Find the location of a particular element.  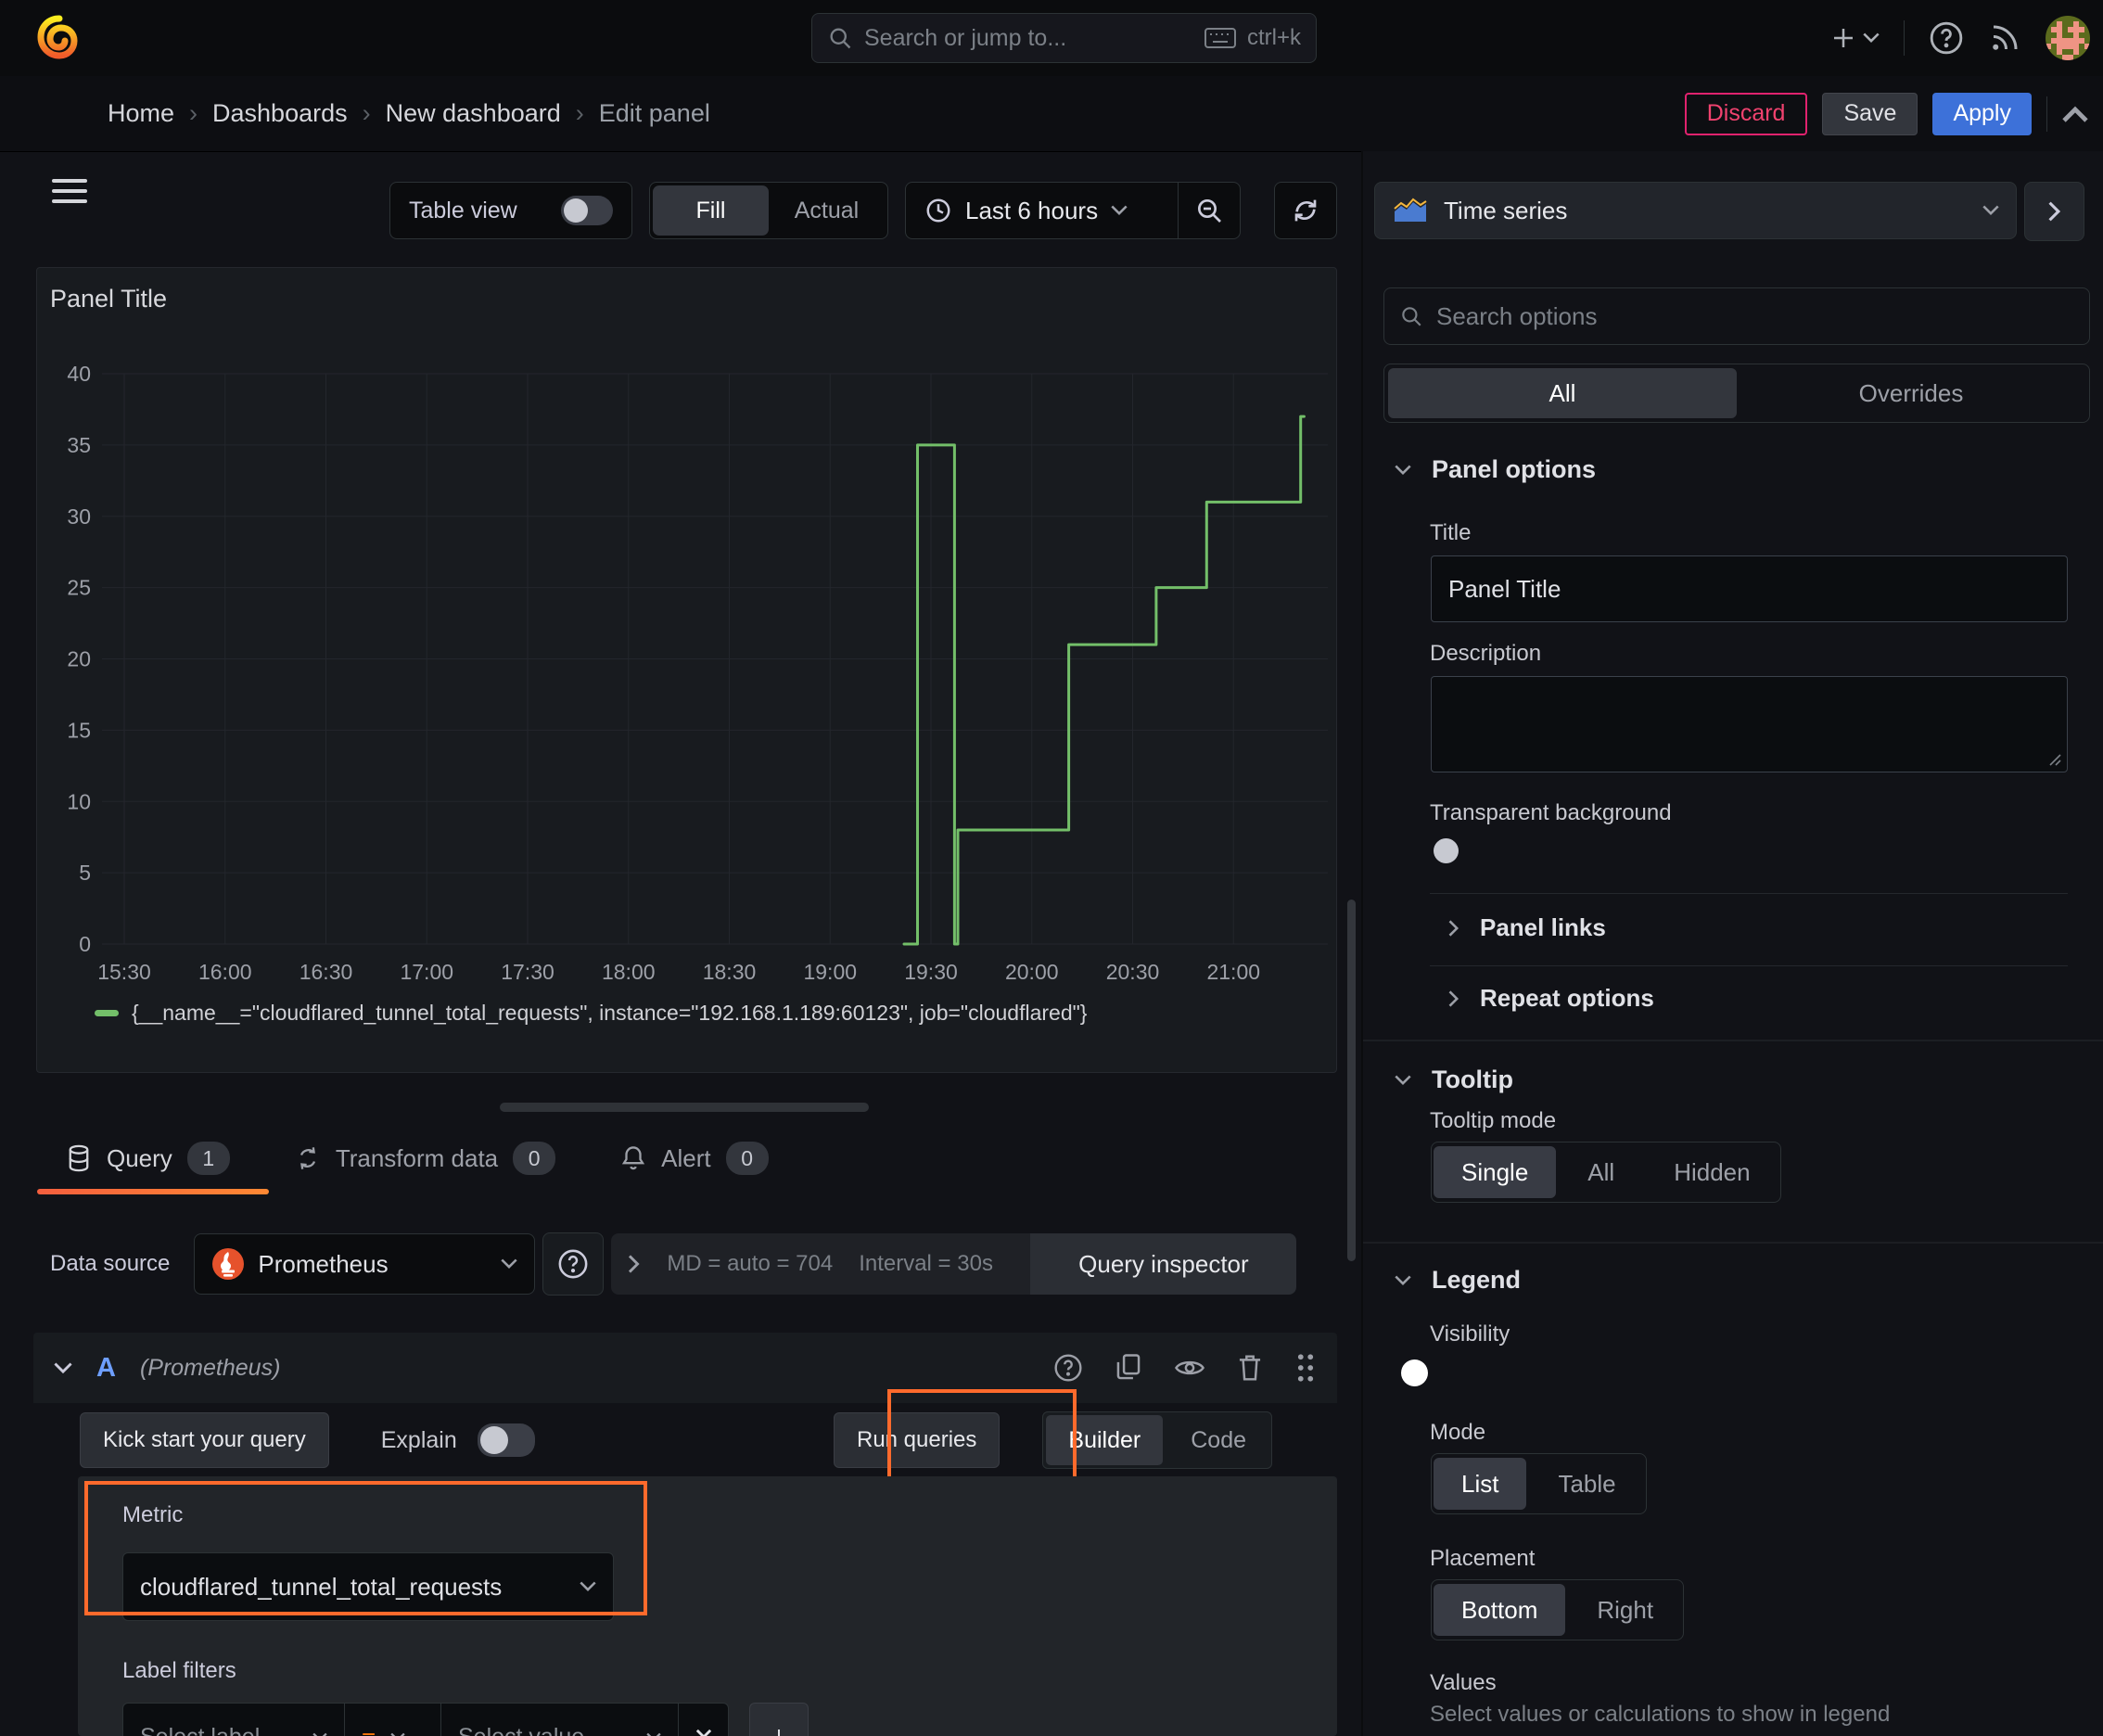

global-search-input: Search or jump to... ctrl+k is located at coordinates (1064, 38).